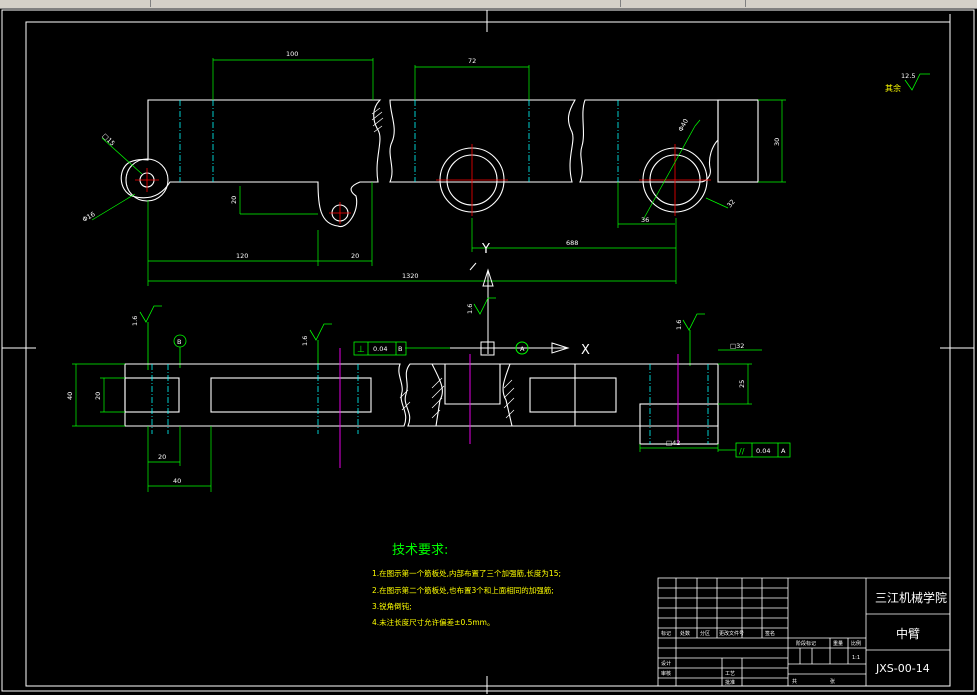 Image resolution: width=977 pixels, height=695 pixels. Describe the element at coordinates (770, 633) in the screenshot. I see `tb-cell-signature: 签名` at that location.